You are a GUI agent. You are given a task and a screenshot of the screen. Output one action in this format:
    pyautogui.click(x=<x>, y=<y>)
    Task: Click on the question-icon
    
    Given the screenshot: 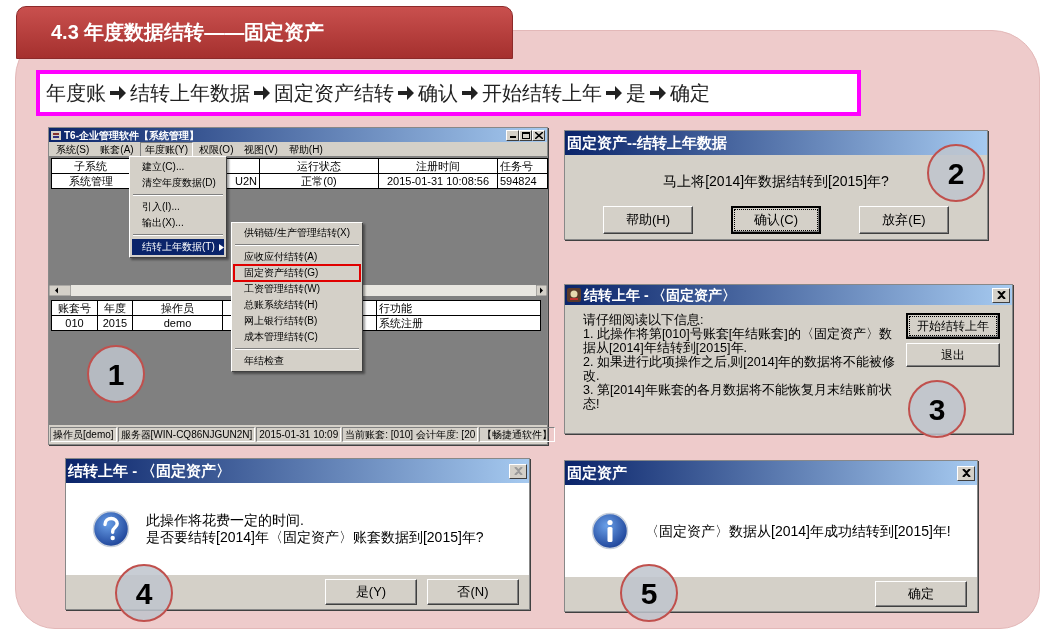 What is the action you would take?
    pyautogui.click(x=111, y=529)
    